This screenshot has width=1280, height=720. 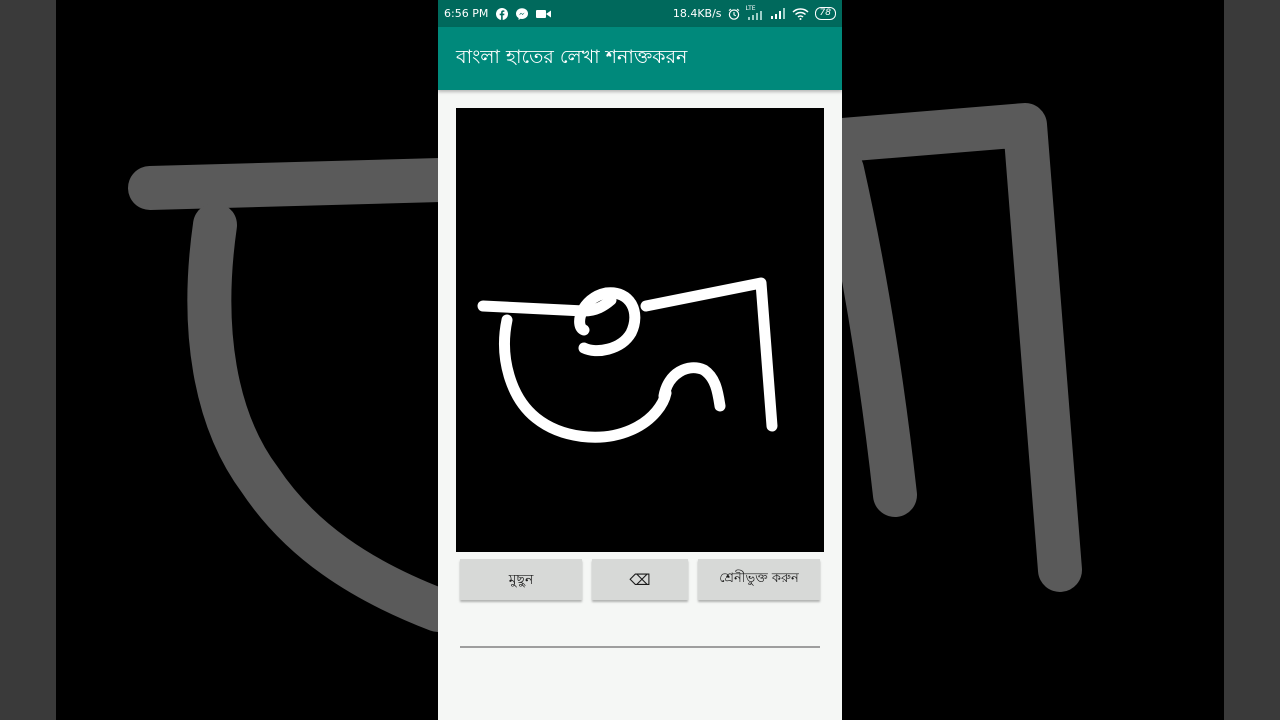 I want to click on backspace-button: ⌫, so click(x=640, y=579).